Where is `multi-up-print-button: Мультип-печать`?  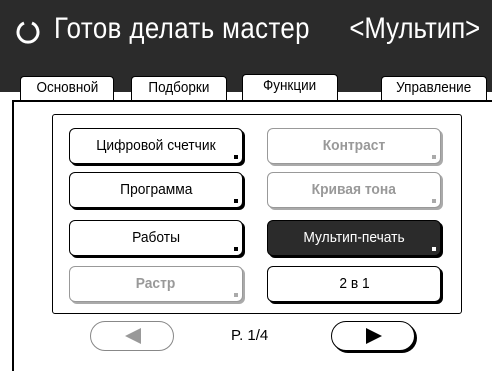 multi-up-print-button: Мультип-печать is located at coordinates (354, 238).